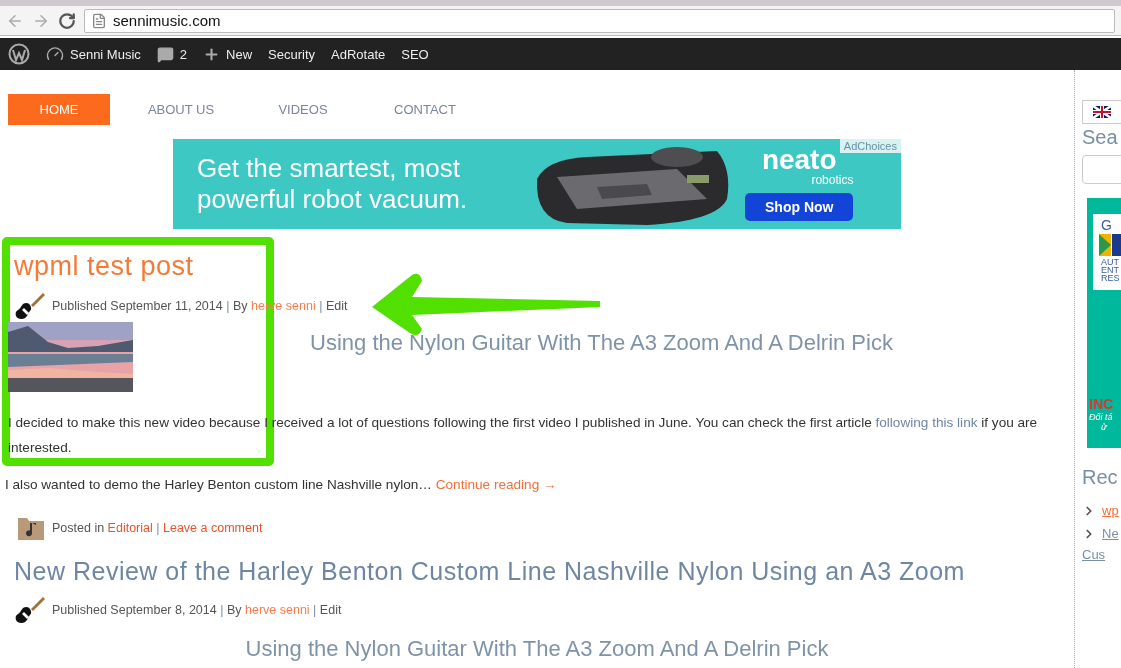 The height and width of the screenshot is (668, 1121). Describe the element at coordinates (228, 54) in the screenshot. I see `new-link: New` at that location.